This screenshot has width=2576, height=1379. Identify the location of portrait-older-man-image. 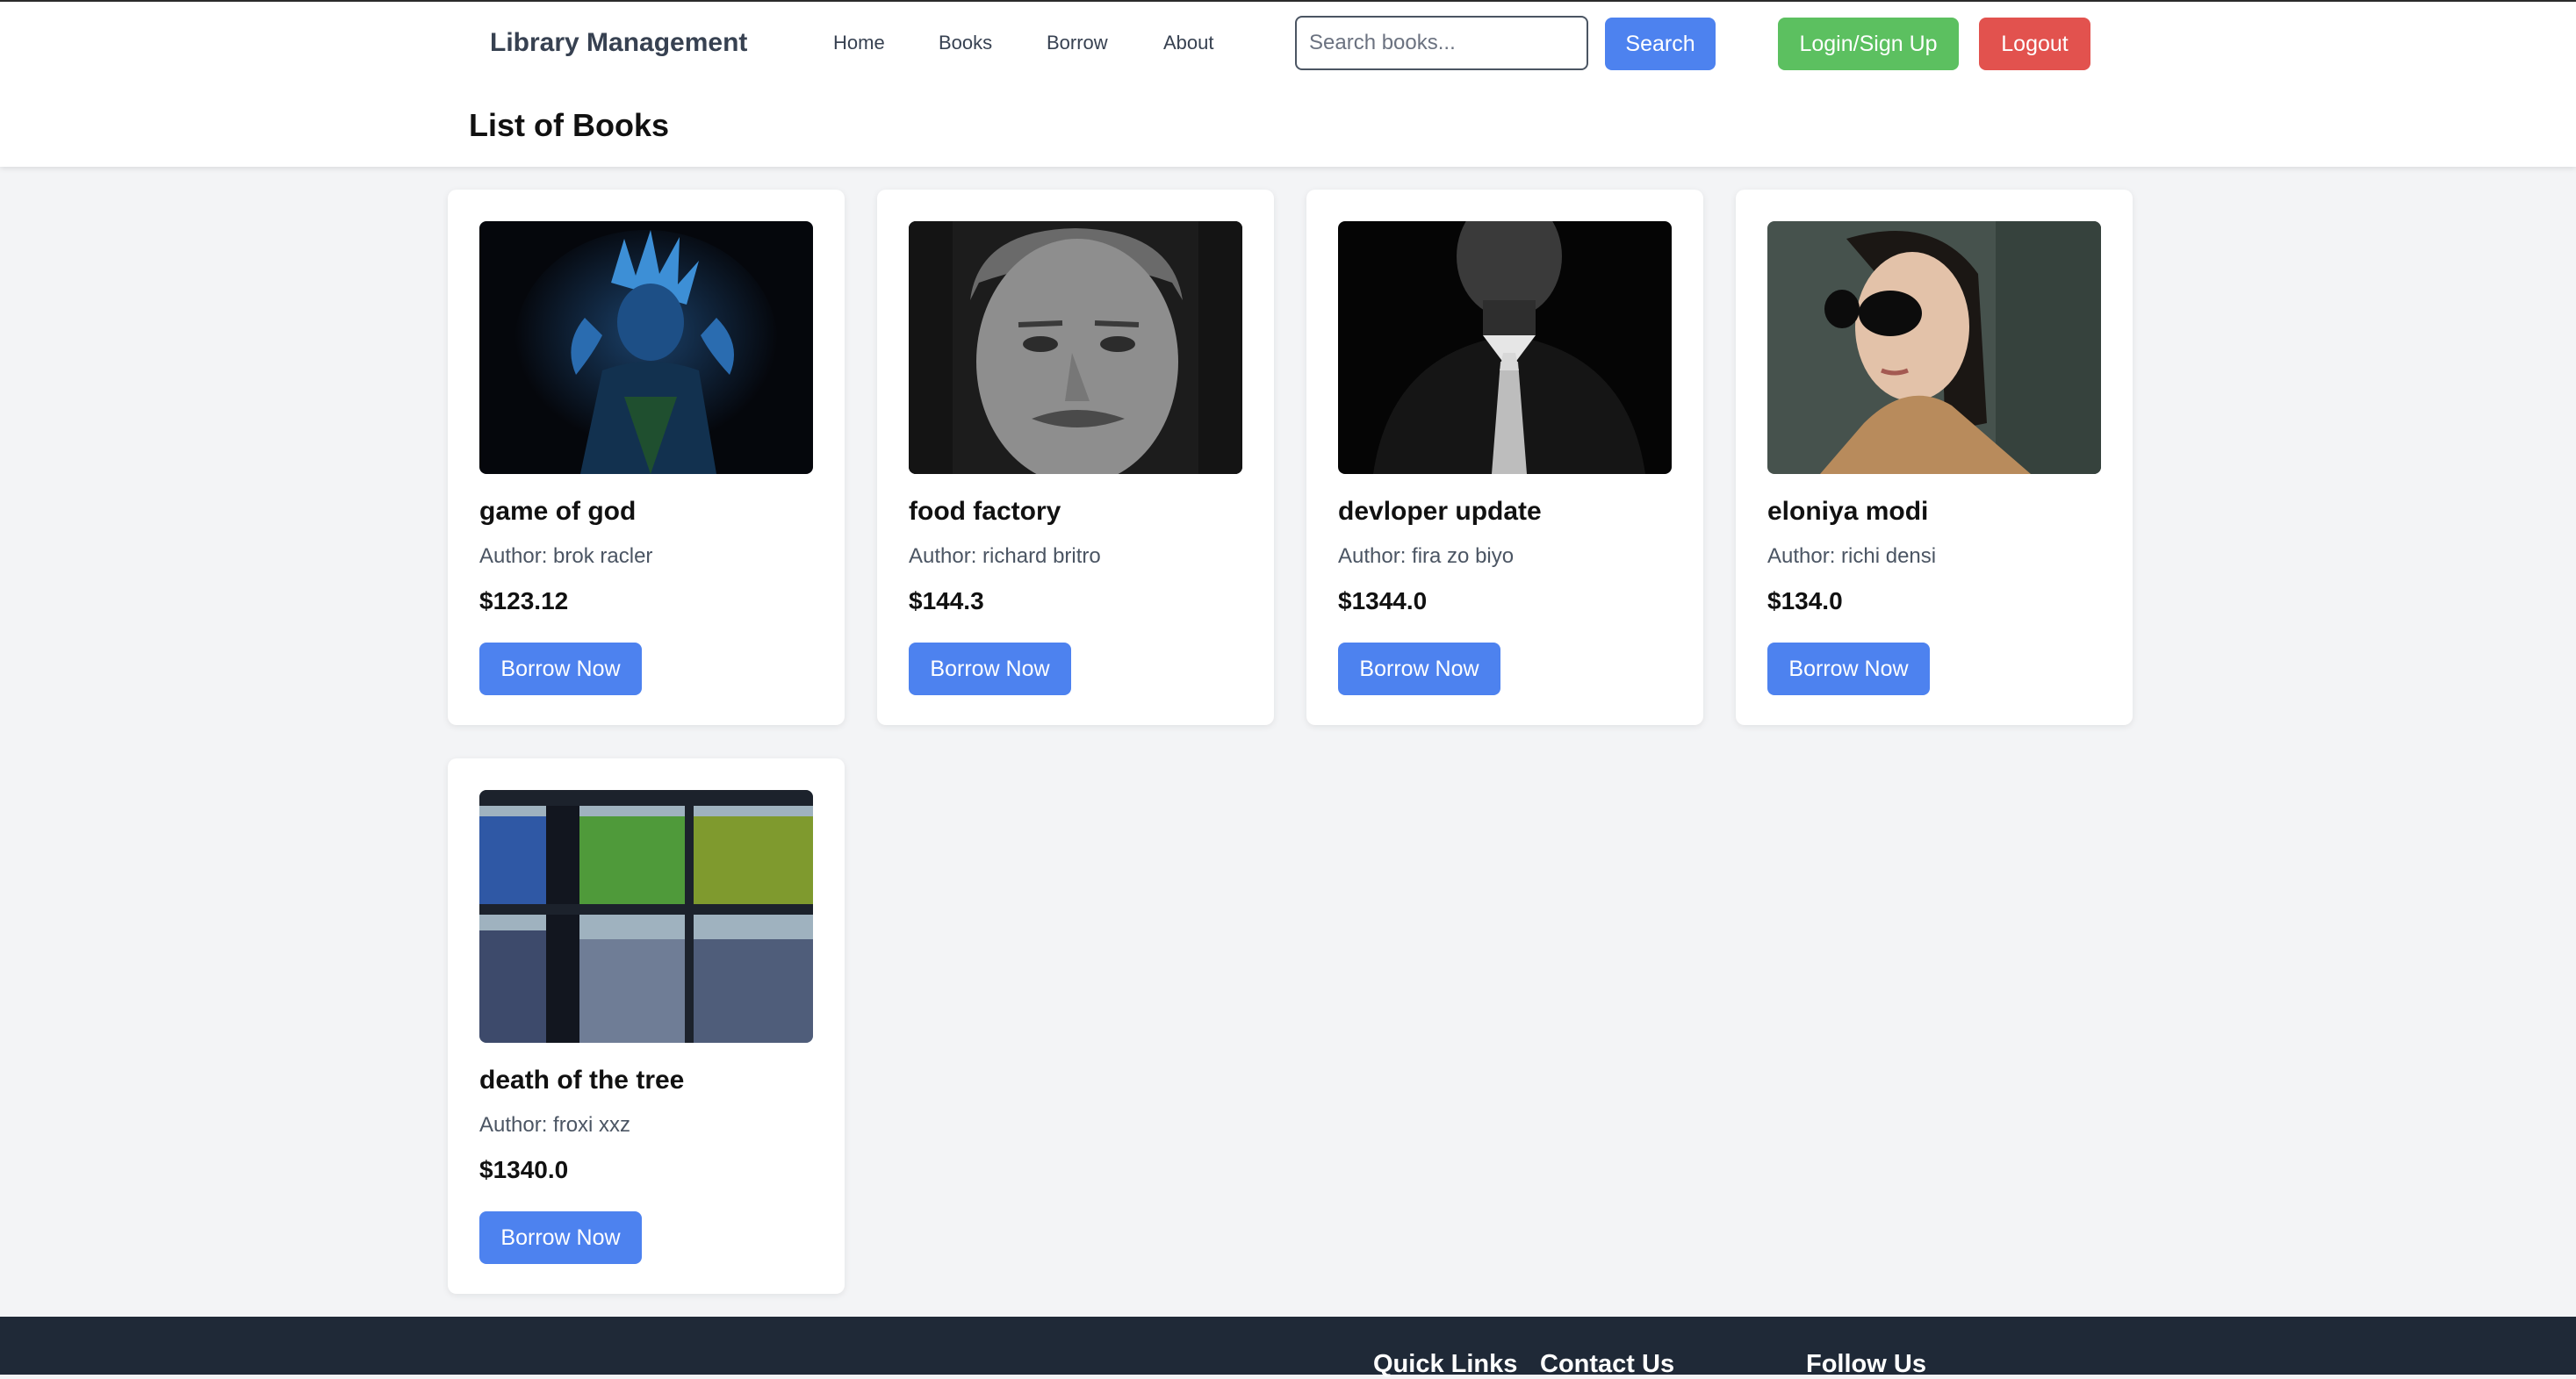
(1075, 347).